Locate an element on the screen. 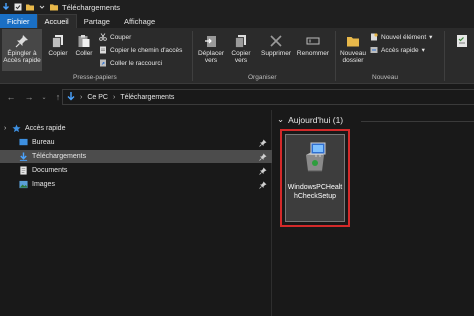  easy-access-label: Accès rapide is located at coordinates (400, 50).